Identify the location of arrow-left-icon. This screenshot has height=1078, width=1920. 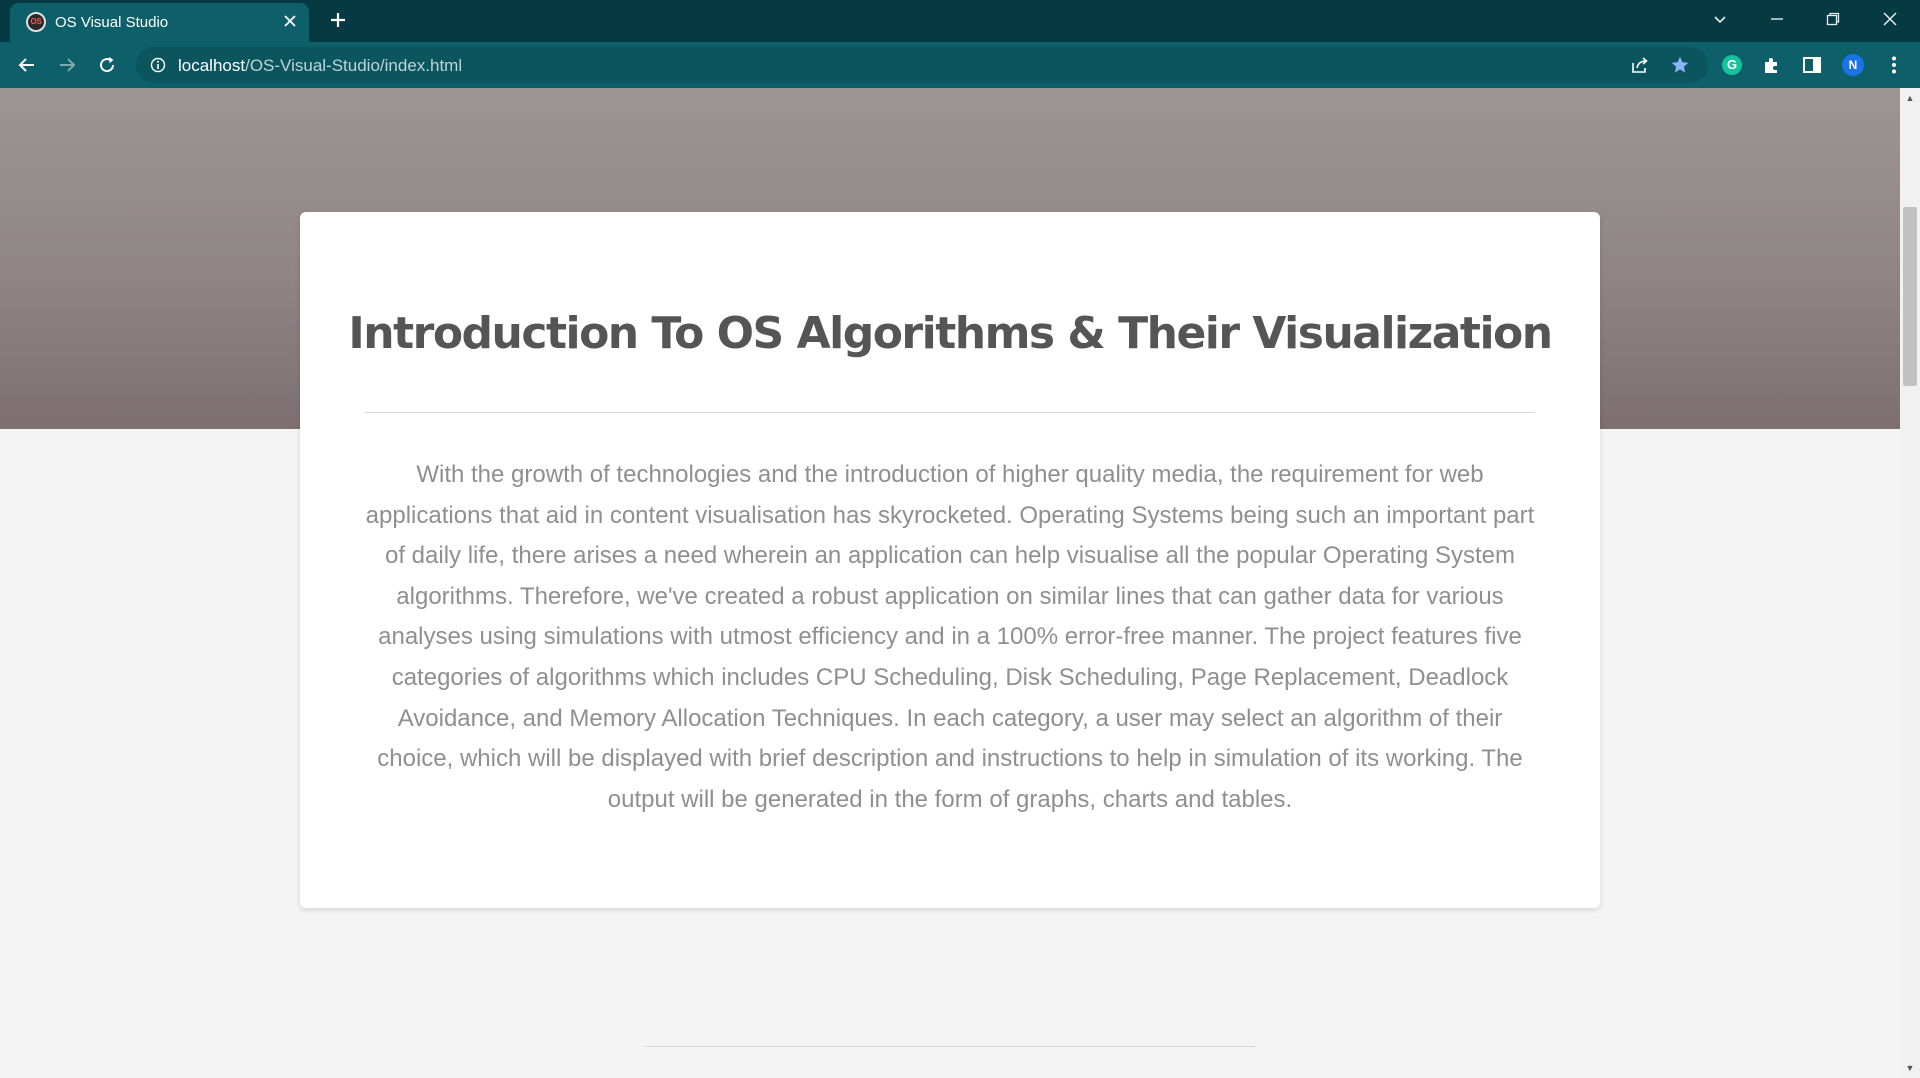
(27, 65).